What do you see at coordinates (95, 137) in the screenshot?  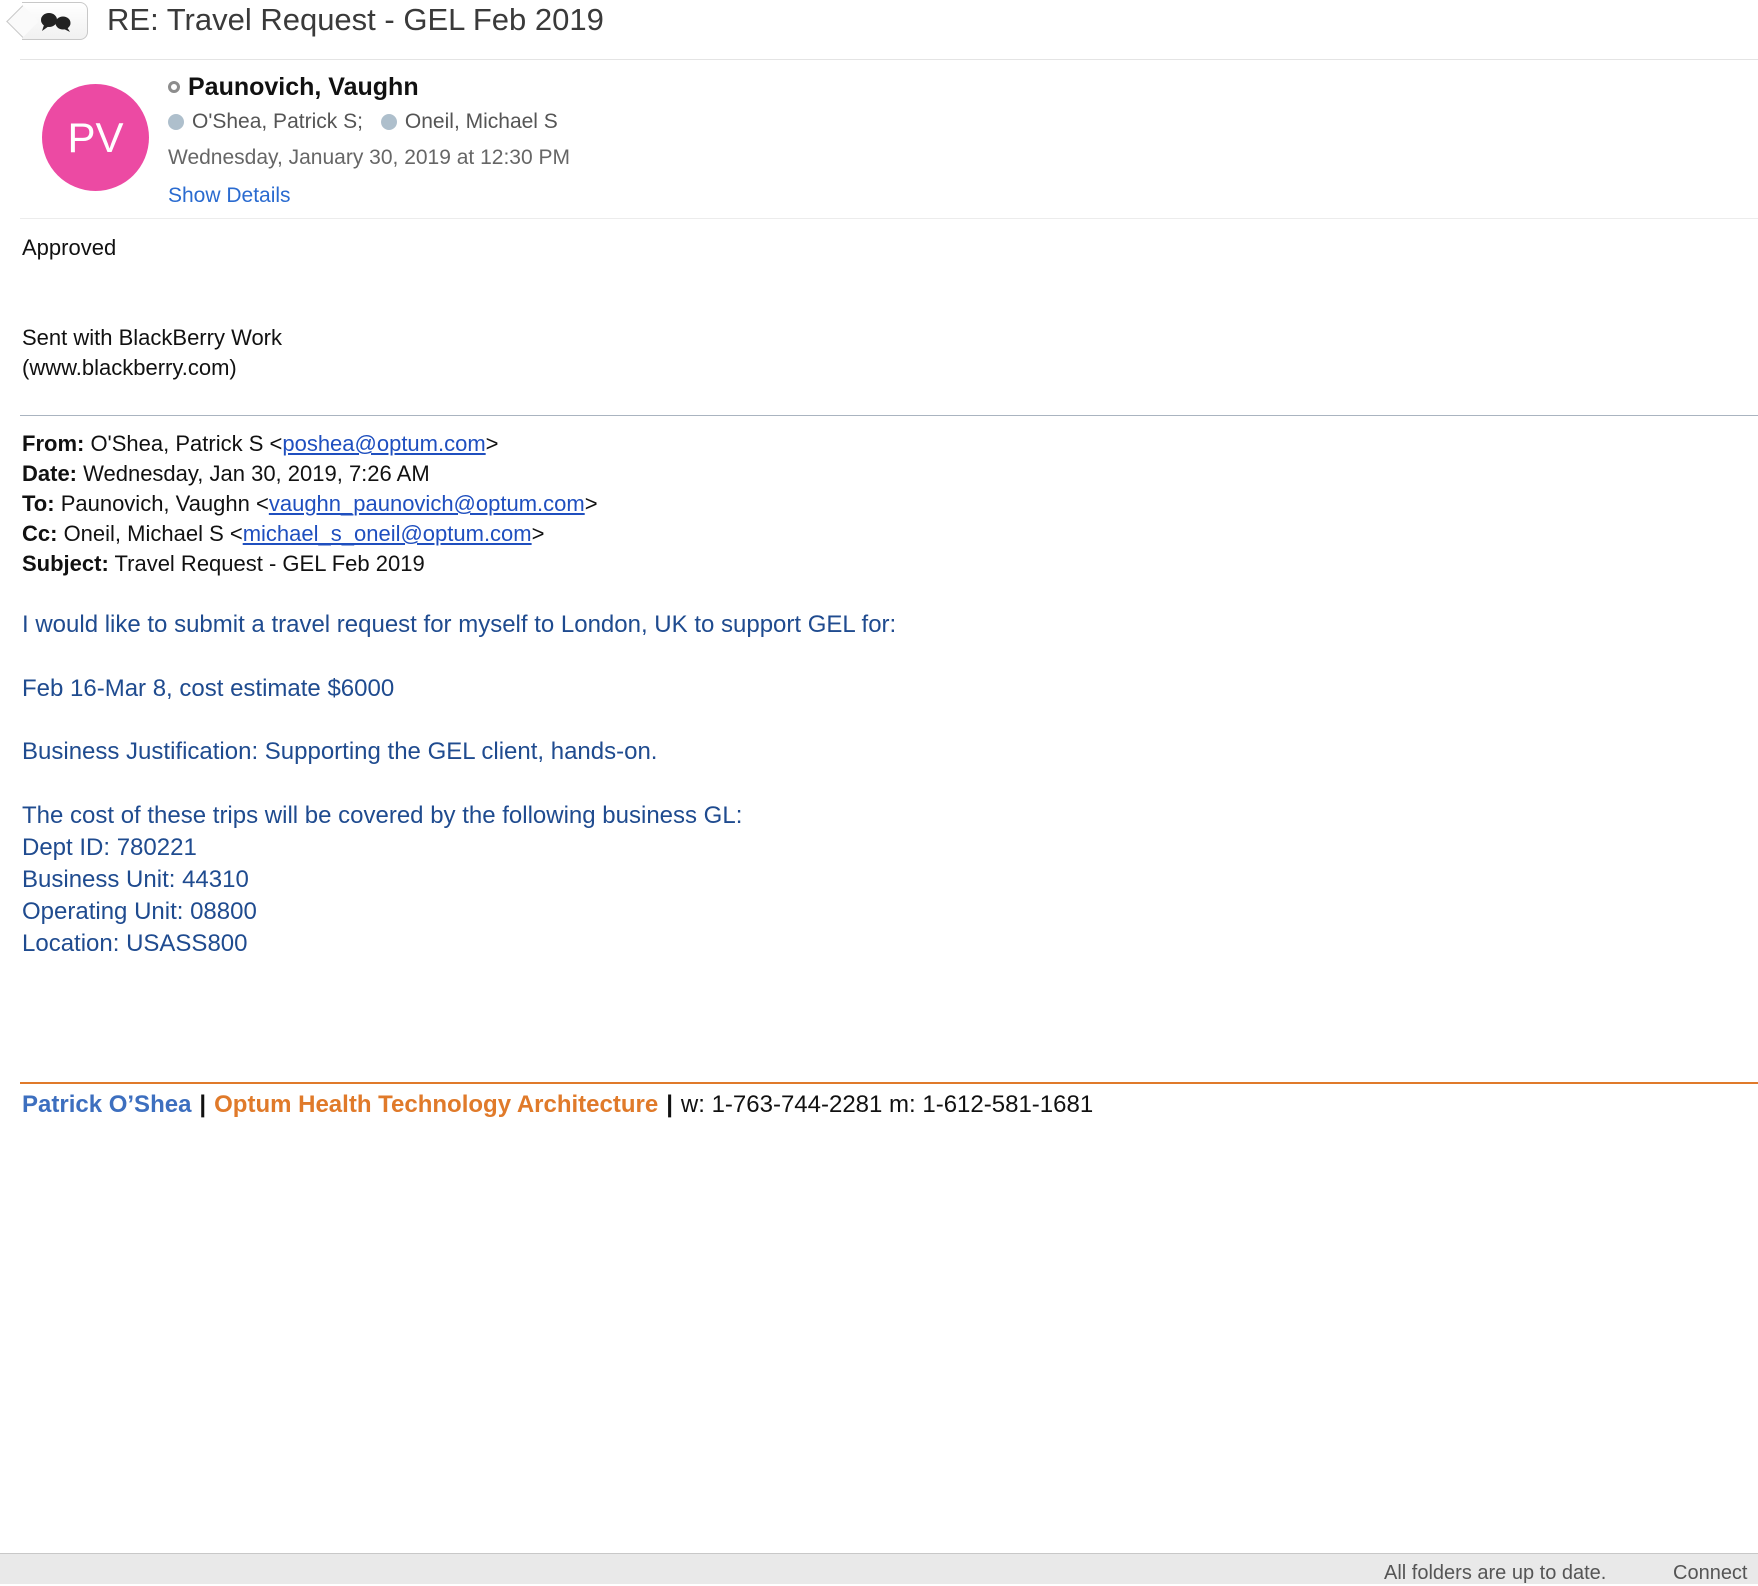 I see `avatar: PV` at bounding box center [95, 137].